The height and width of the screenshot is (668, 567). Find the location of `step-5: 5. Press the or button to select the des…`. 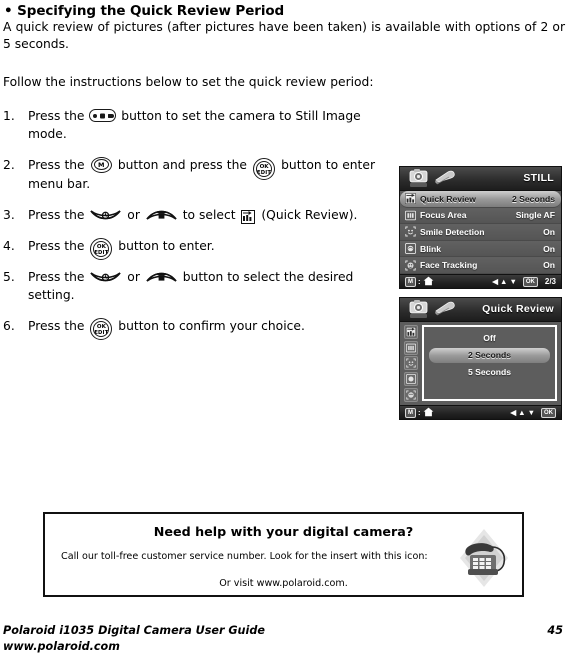

step-5: 5. Press the or button to select the des… is located at coordinates (189, 286).